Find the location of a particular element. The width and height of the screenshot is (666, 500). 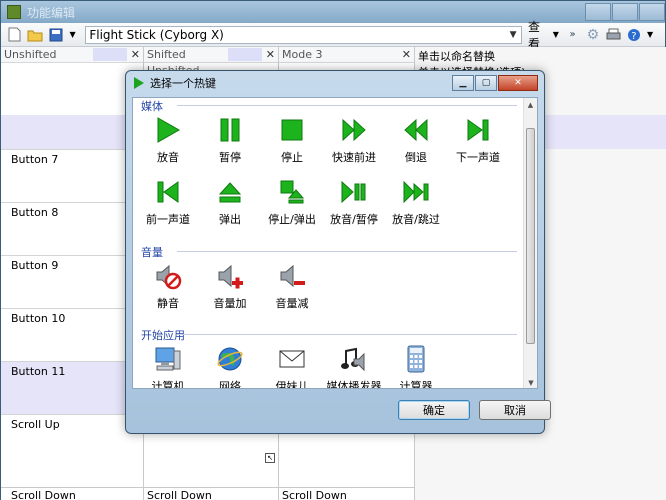

previous-track-icon is located at coordinates (168, 192).